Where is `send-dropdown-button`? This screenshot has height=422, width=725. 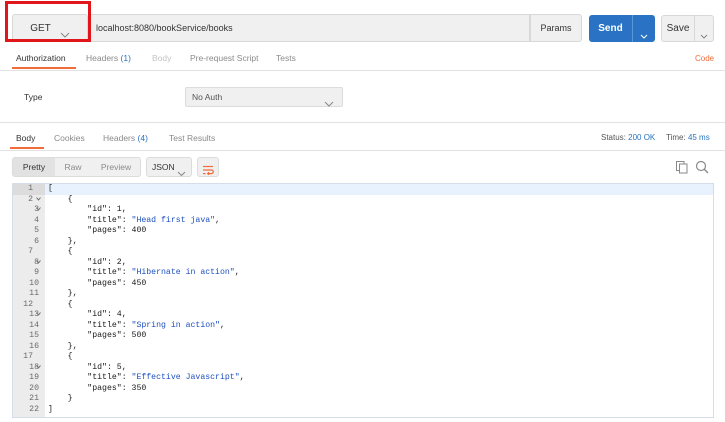 send-dropdown-button is located at coordinates (643, 28).